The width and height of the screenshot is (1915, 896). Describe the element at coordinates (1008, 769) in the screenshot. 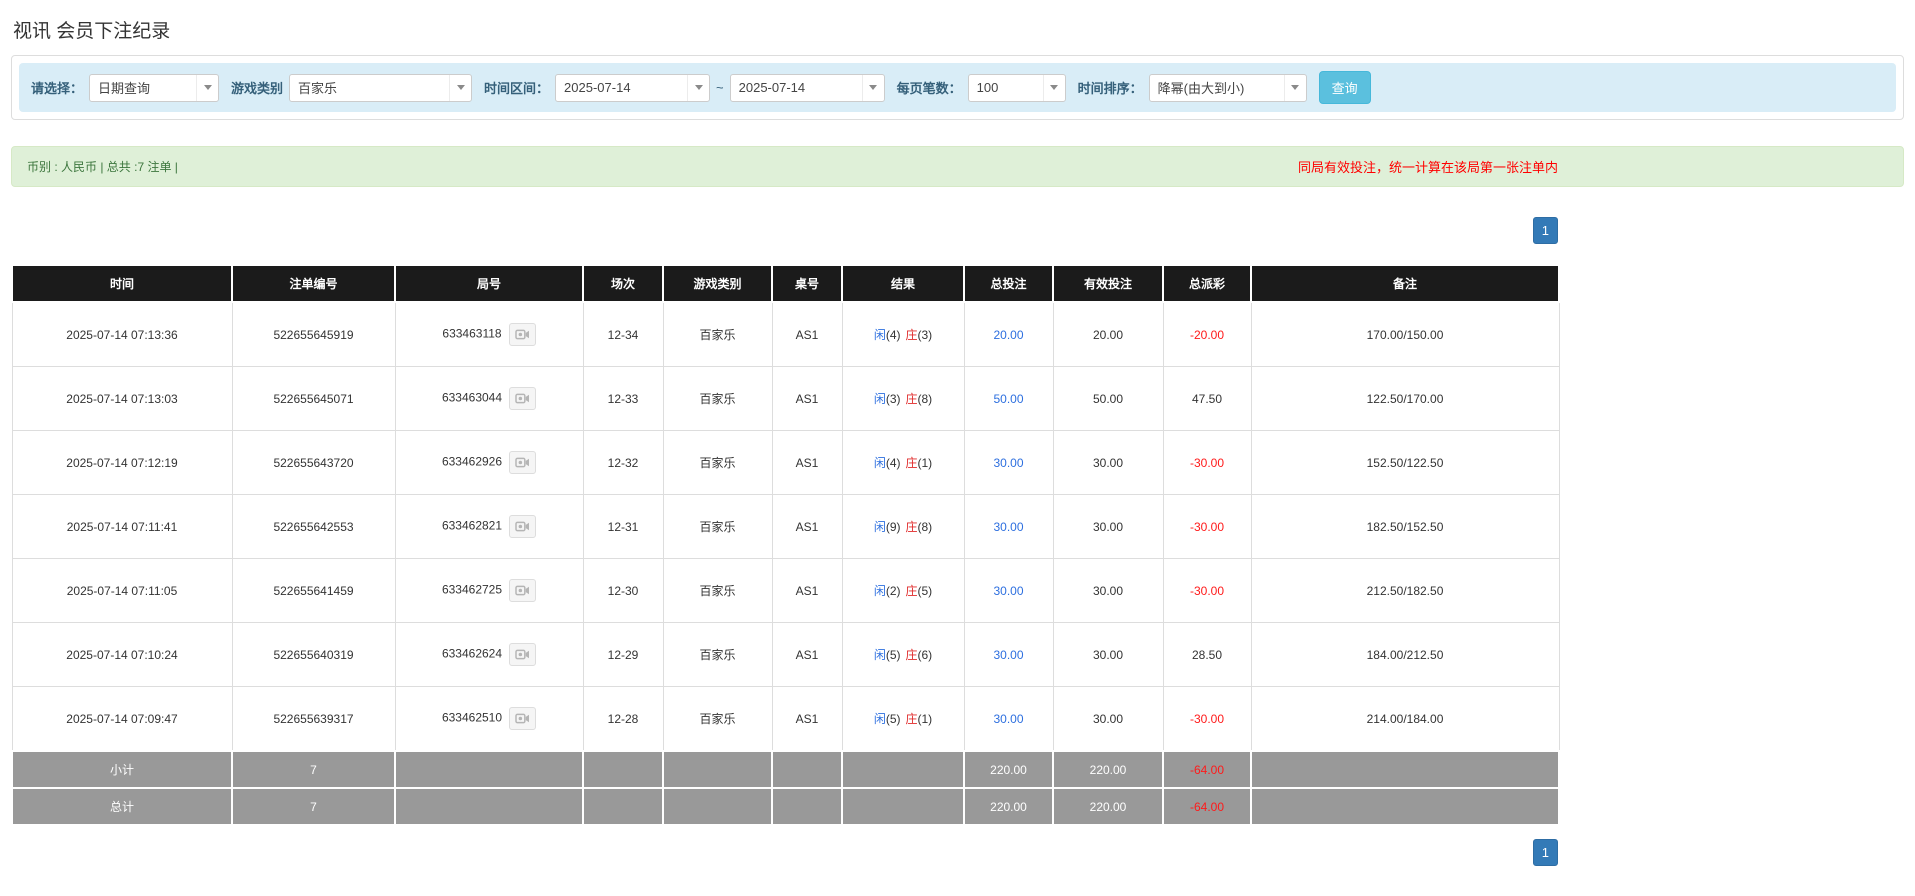

I see `subtotal-total-bet: 220.00` at that location.